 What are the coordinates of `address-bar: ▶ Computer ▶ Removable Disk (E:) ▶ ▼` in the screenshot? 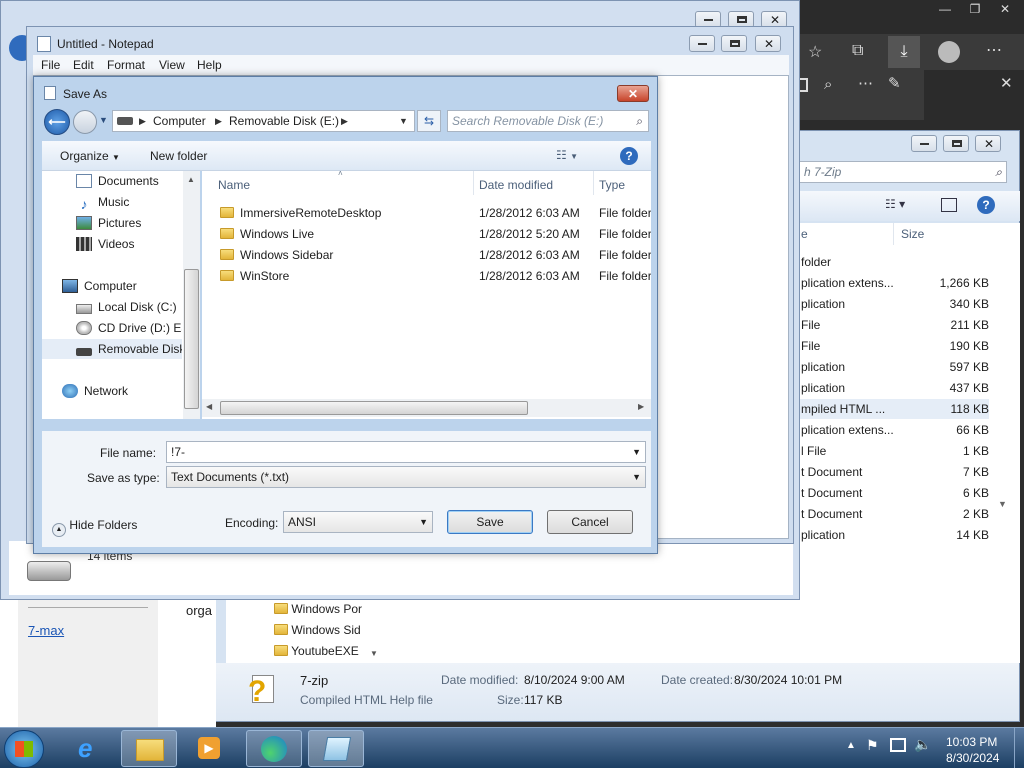 It's located at (263, 121).